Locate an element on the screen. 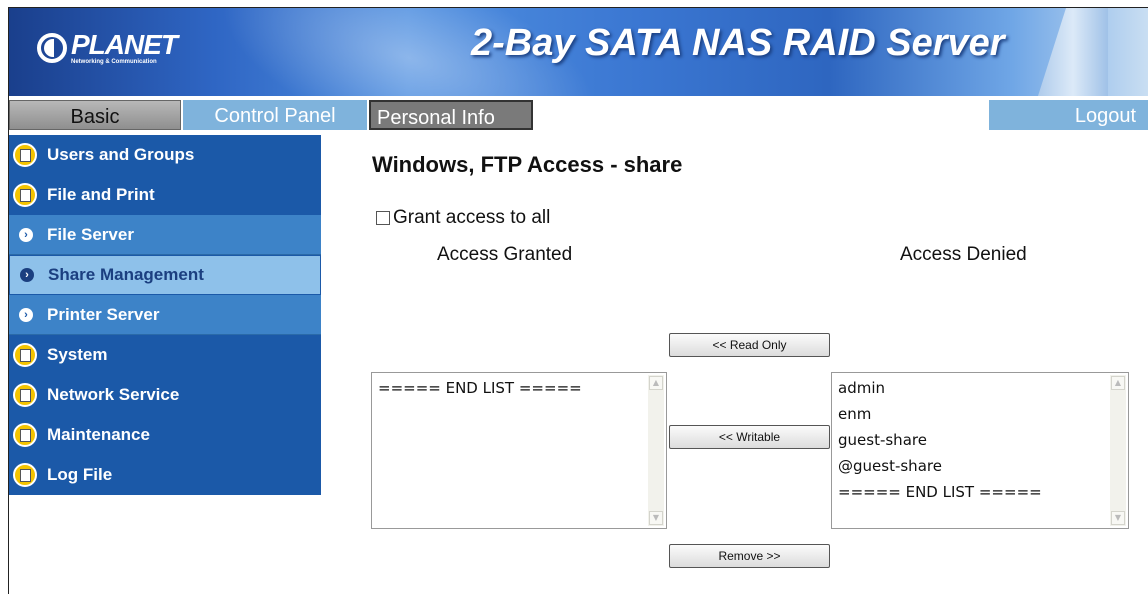  sidebar-item-label: File and Print is located at coordinates (101, 194).